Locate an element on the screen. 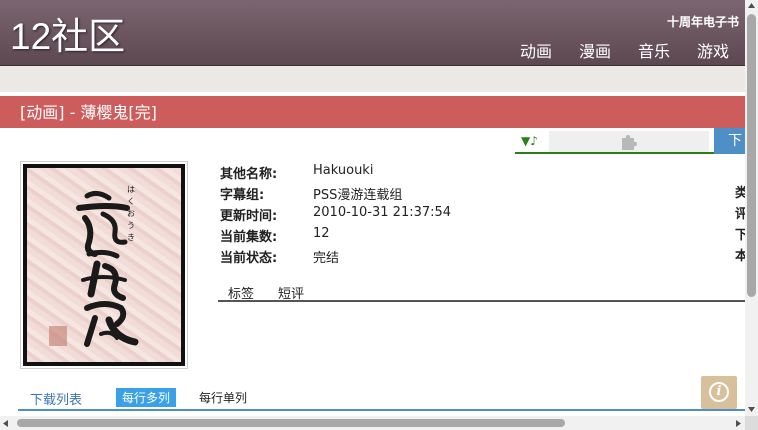 The image size is (758, 430). tab-single-column: 每行单列 is located at coordinates (223, 397).